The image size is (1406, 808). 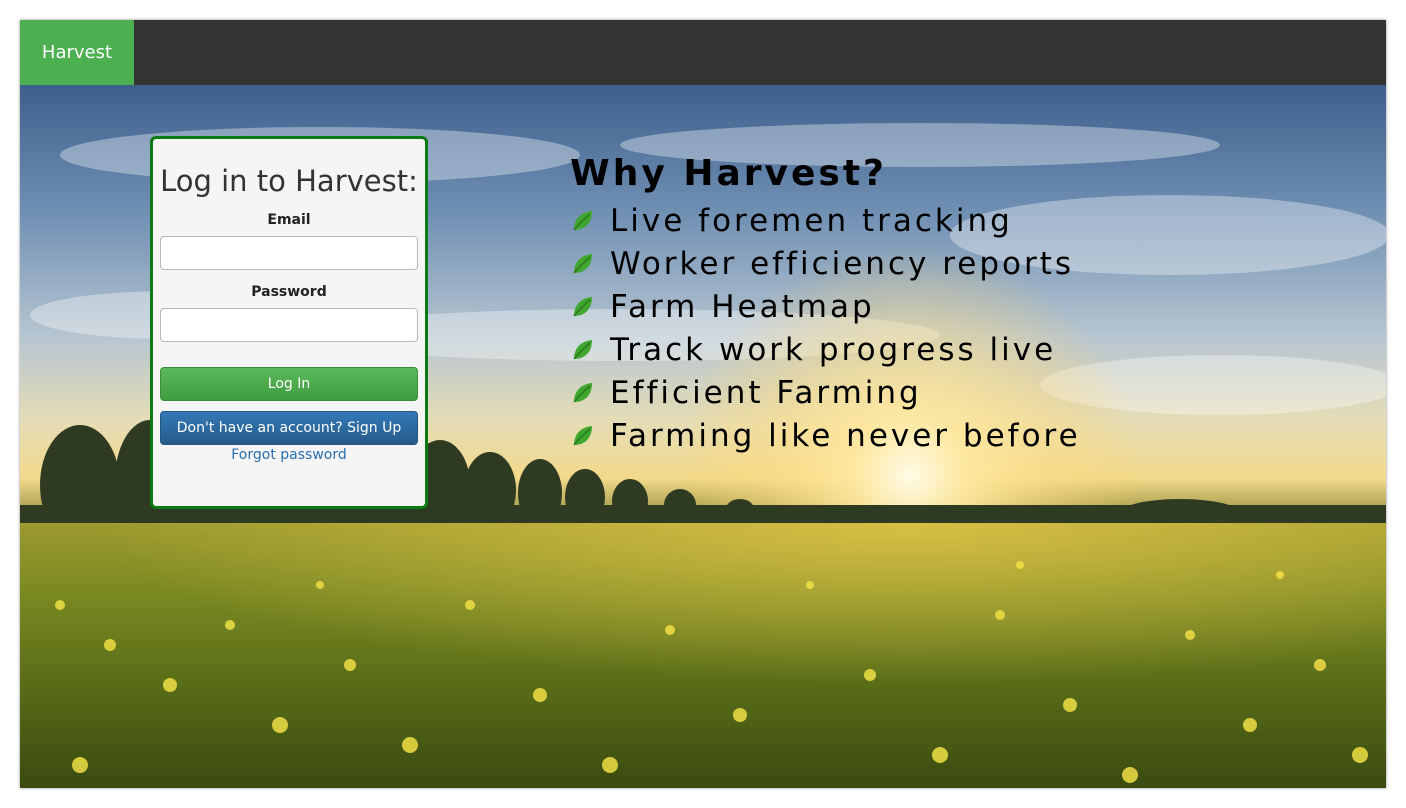 What do you see at coordinates (289, 292) in the screenshot?
I see `password-label: Password` at bounding box center [289, 292].